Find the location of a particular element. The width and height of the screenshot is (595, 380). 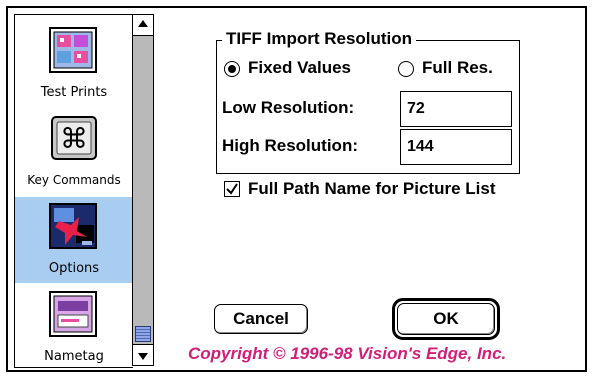

sidebar-item-options: Options is located at coordinates (74, 240).